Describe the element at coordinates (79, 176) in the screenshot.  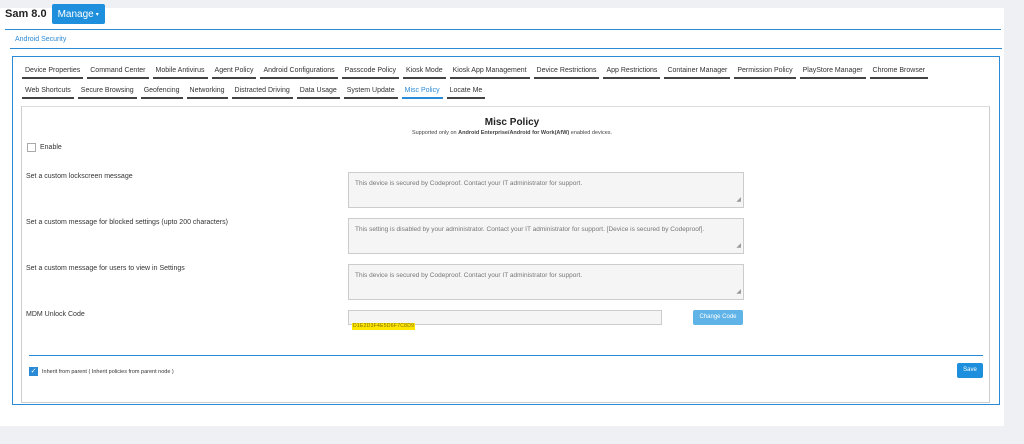
I see `lockscreen-label: Set a custom lockscreen message` at that location.